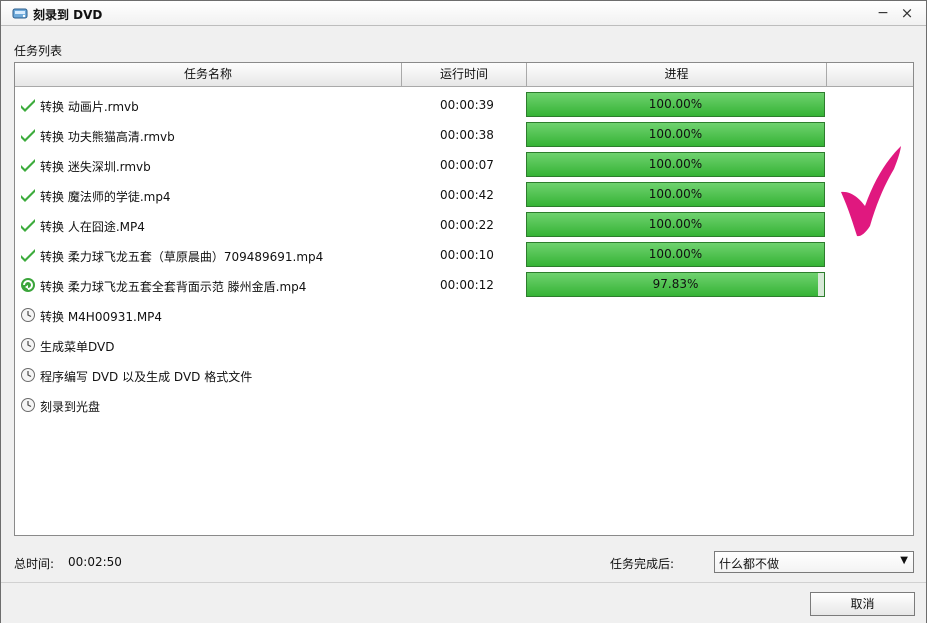 This screenshot has height=623, width=927. What do you see at coordinates (173, 287) in the screenshot?
I see `task-name: 转换 柔力球飞龙五套全套背面示范 滕州金盾.mp4` at bounding box center [173, 287].